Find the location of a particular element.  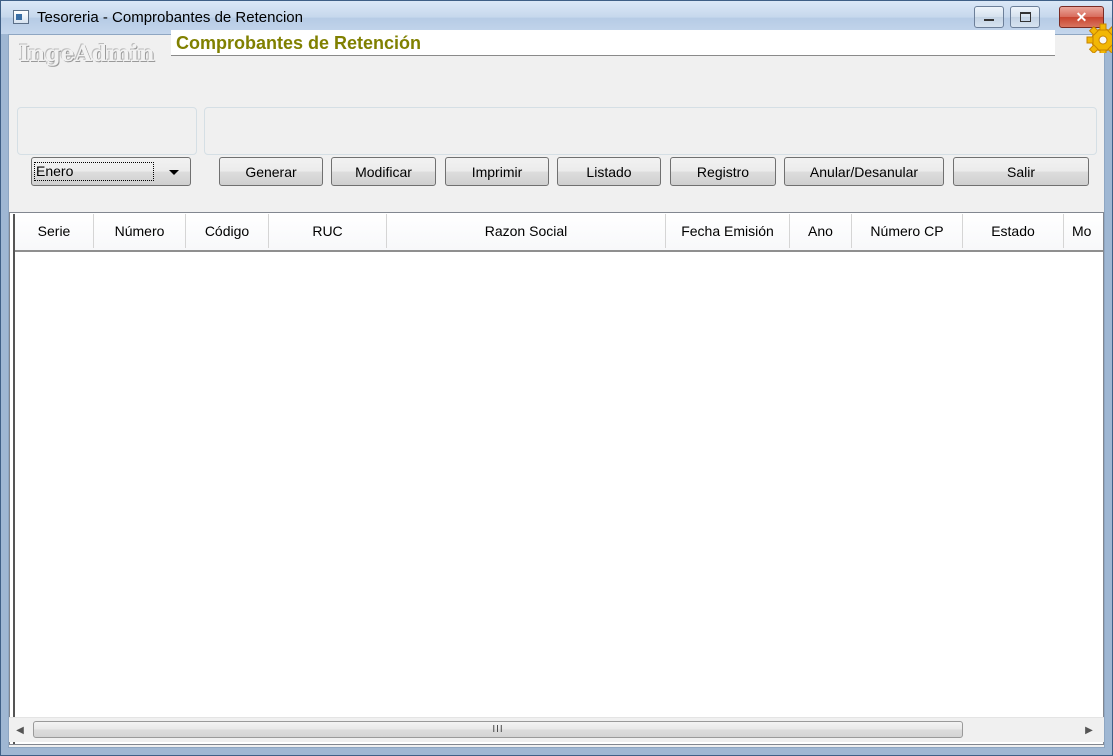

month-select: Enero is located at coordinates (111, 171).